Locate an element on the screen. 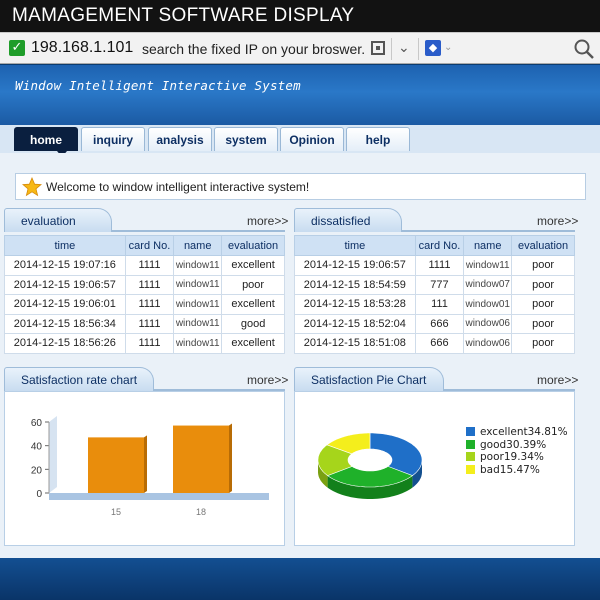 The height and width of the screenshot is (600, 600). evaluation-more-link: more>> is located at coordinates (267, 221).